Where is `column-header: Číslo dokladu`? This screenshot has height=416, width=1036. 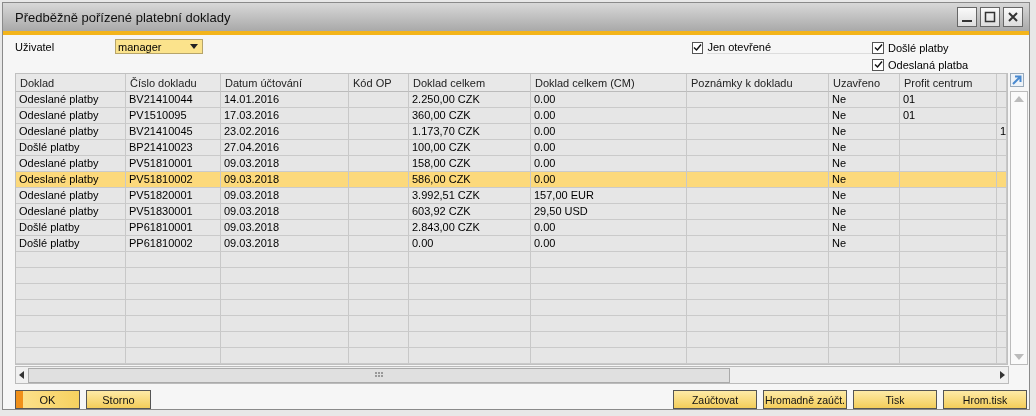 column-header: Číslo dokladu is located at coordinates (173, 83).